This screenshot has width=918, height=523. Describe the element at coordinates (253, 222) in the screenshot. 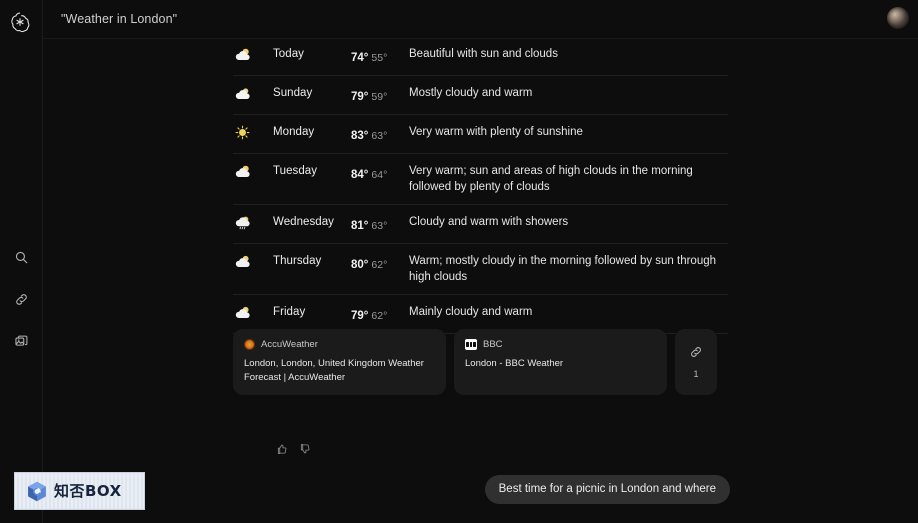

I see `cloud-rain-icon` at that location.